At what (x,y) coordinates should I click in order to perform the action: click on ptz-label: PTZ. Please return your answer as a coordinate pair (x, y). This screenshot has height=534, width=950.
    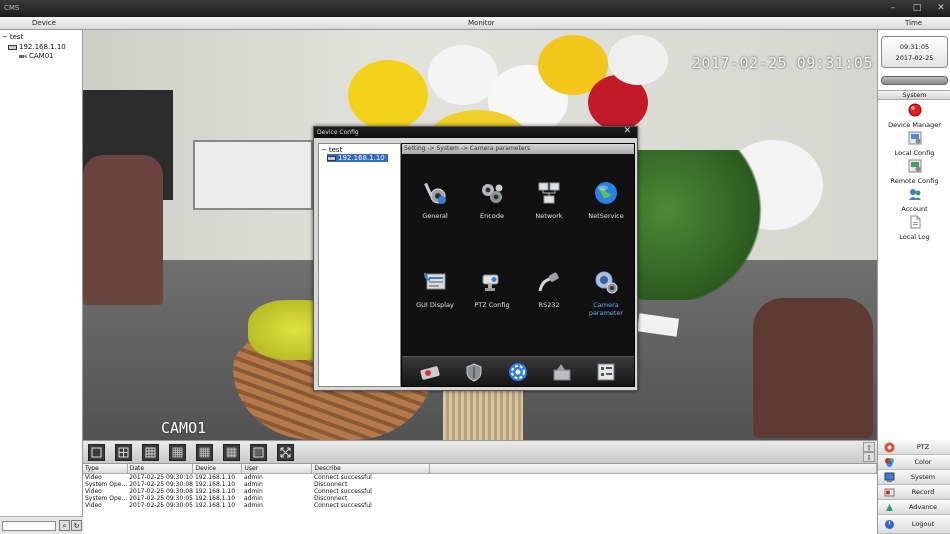
    Looking at the image, I should click on (923, 447).